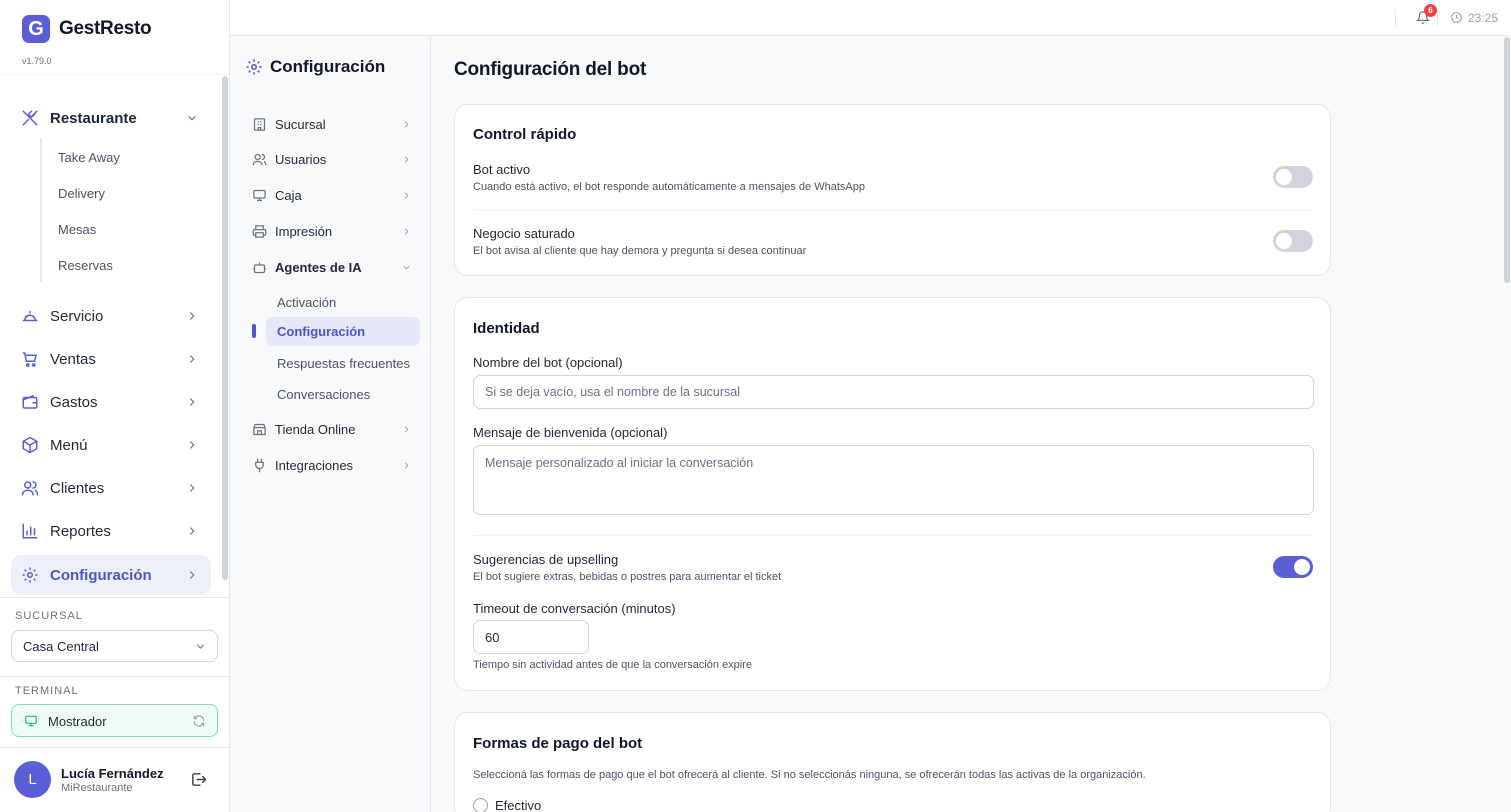 This screenshot has height=812, width=1511. What do you see at coordinates (259, 124) in the screenshot?
I see `building-icon` at bounding box center [259, 124].